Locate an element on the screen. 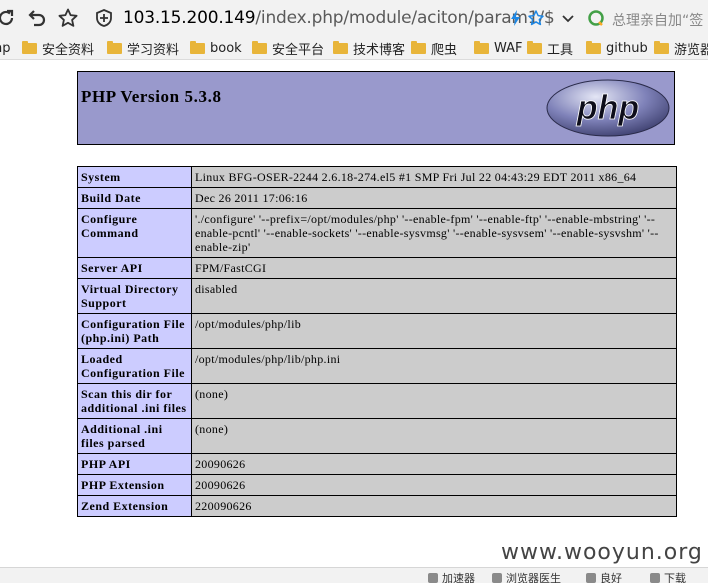 Image resolution: width=708 pixels, height=583 pixels. row-key: Configuration File (php.ini) Path is located at coordinates (134, 331).